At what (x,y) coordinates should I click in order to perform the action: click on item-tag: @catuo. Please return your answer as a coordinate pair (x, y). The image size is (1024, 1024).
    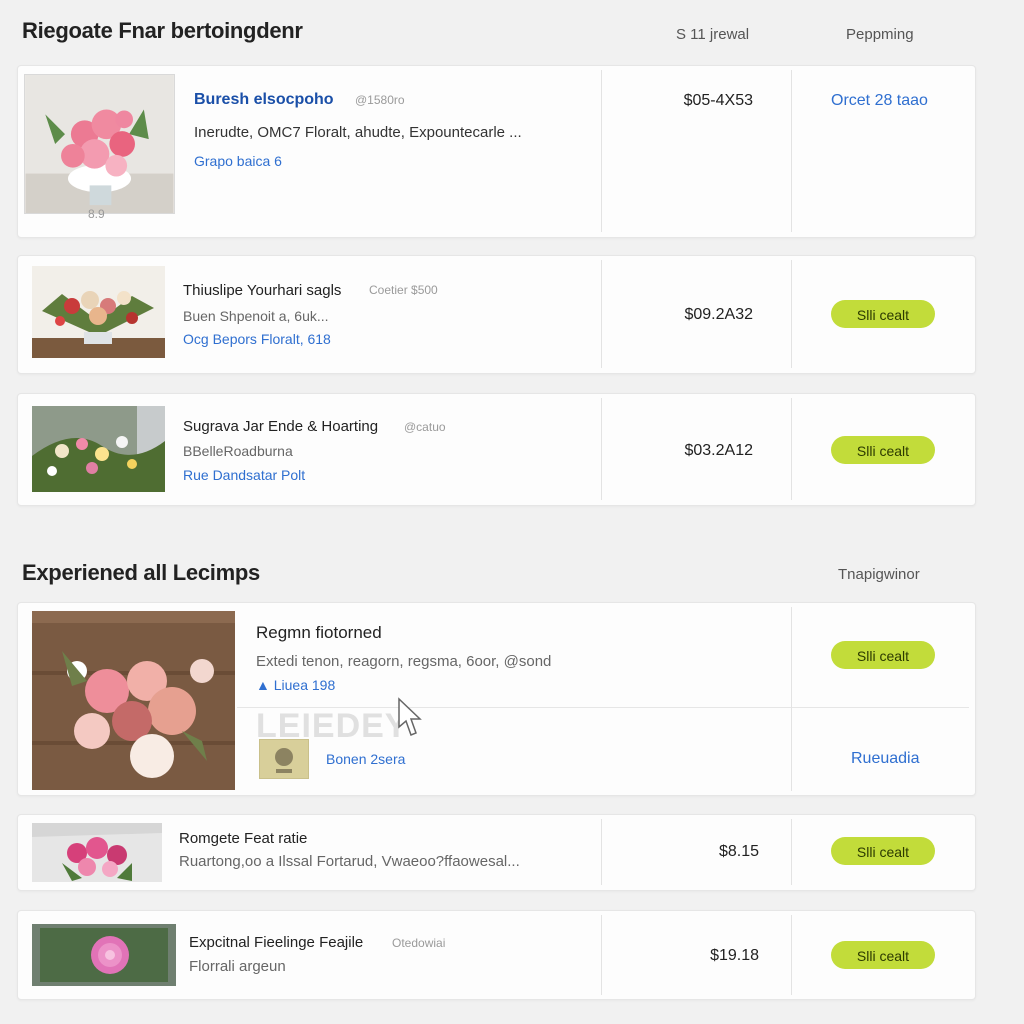
    Looking at the image, I should click on (425, 427).